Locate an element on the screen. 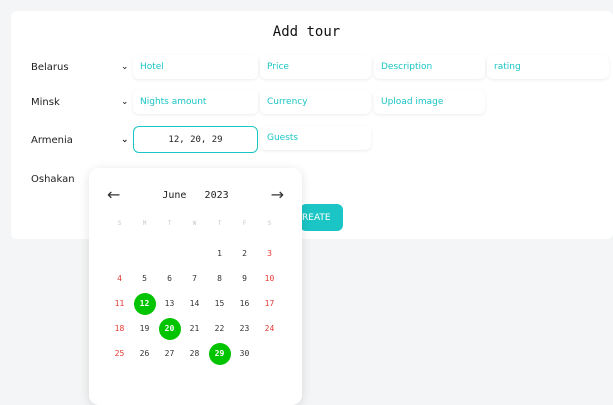 This screenshot has width=613, height=405. calendar-day: 15 is located at coordinates (220, 304).